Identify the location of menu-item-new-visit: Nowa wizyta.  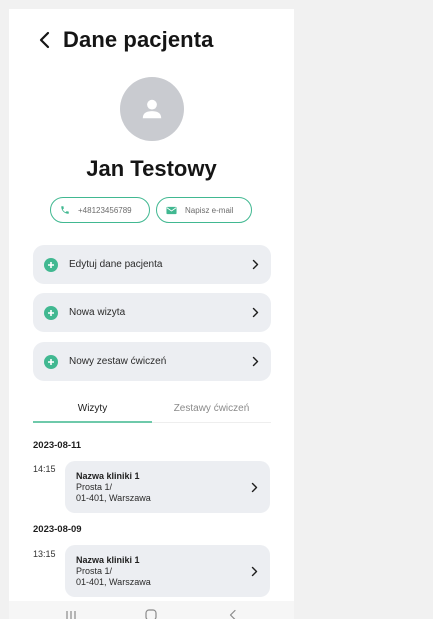
(152, 312).